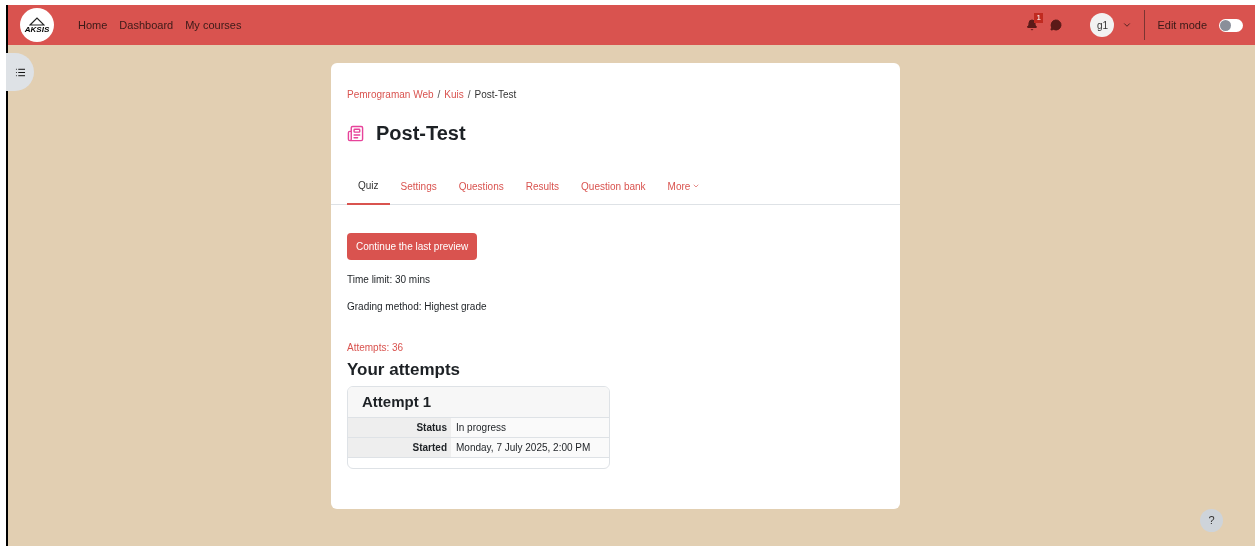 The height and width of the screenshot is (546, 1255). What do you see at coordinates (37, 29) in the screenshot?
I see `logo-text: AKSIS` at bounding box center [37, 29].